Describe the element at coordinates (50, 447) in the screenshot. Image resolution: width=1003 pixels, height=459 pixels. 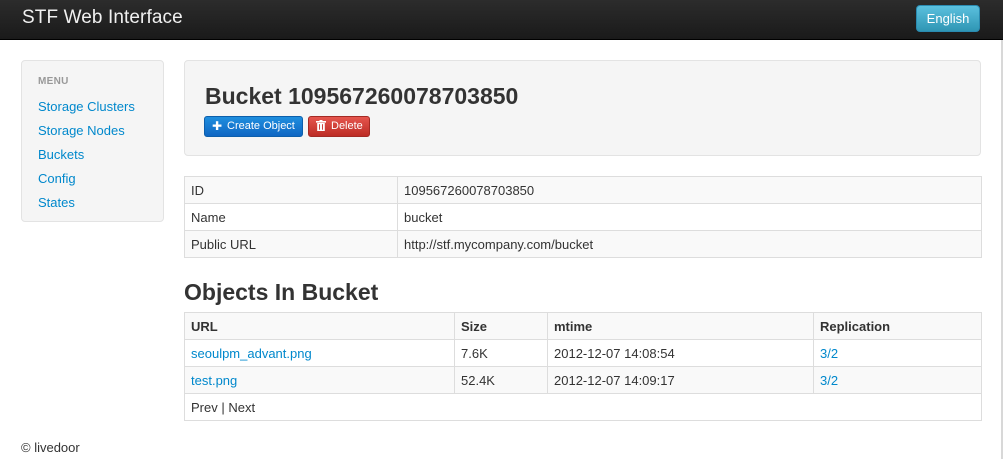
I see `footer-copyright: © livedoor` at that location.